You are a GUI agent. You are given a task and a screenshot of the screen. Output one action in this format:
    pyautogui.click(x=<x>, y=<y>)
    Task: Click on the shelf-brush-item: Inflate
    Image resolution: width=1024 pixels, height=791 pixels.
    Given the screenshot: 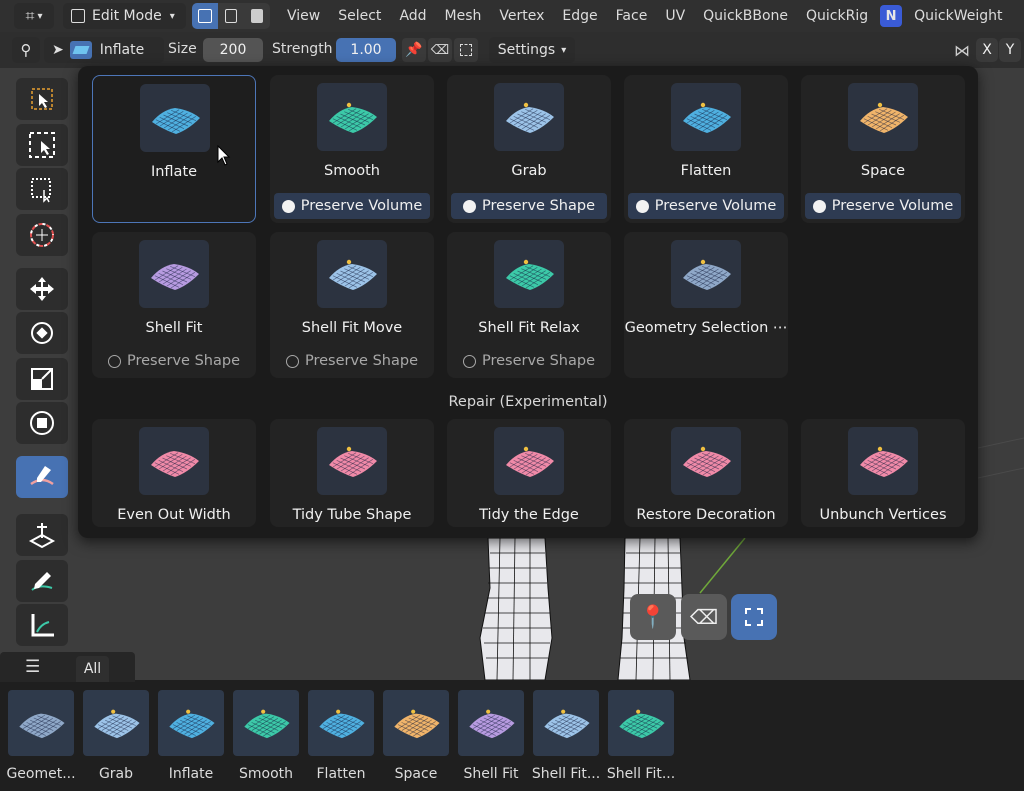 What is the action you would take?
    pyautogui.click(x=191, y=736)
    